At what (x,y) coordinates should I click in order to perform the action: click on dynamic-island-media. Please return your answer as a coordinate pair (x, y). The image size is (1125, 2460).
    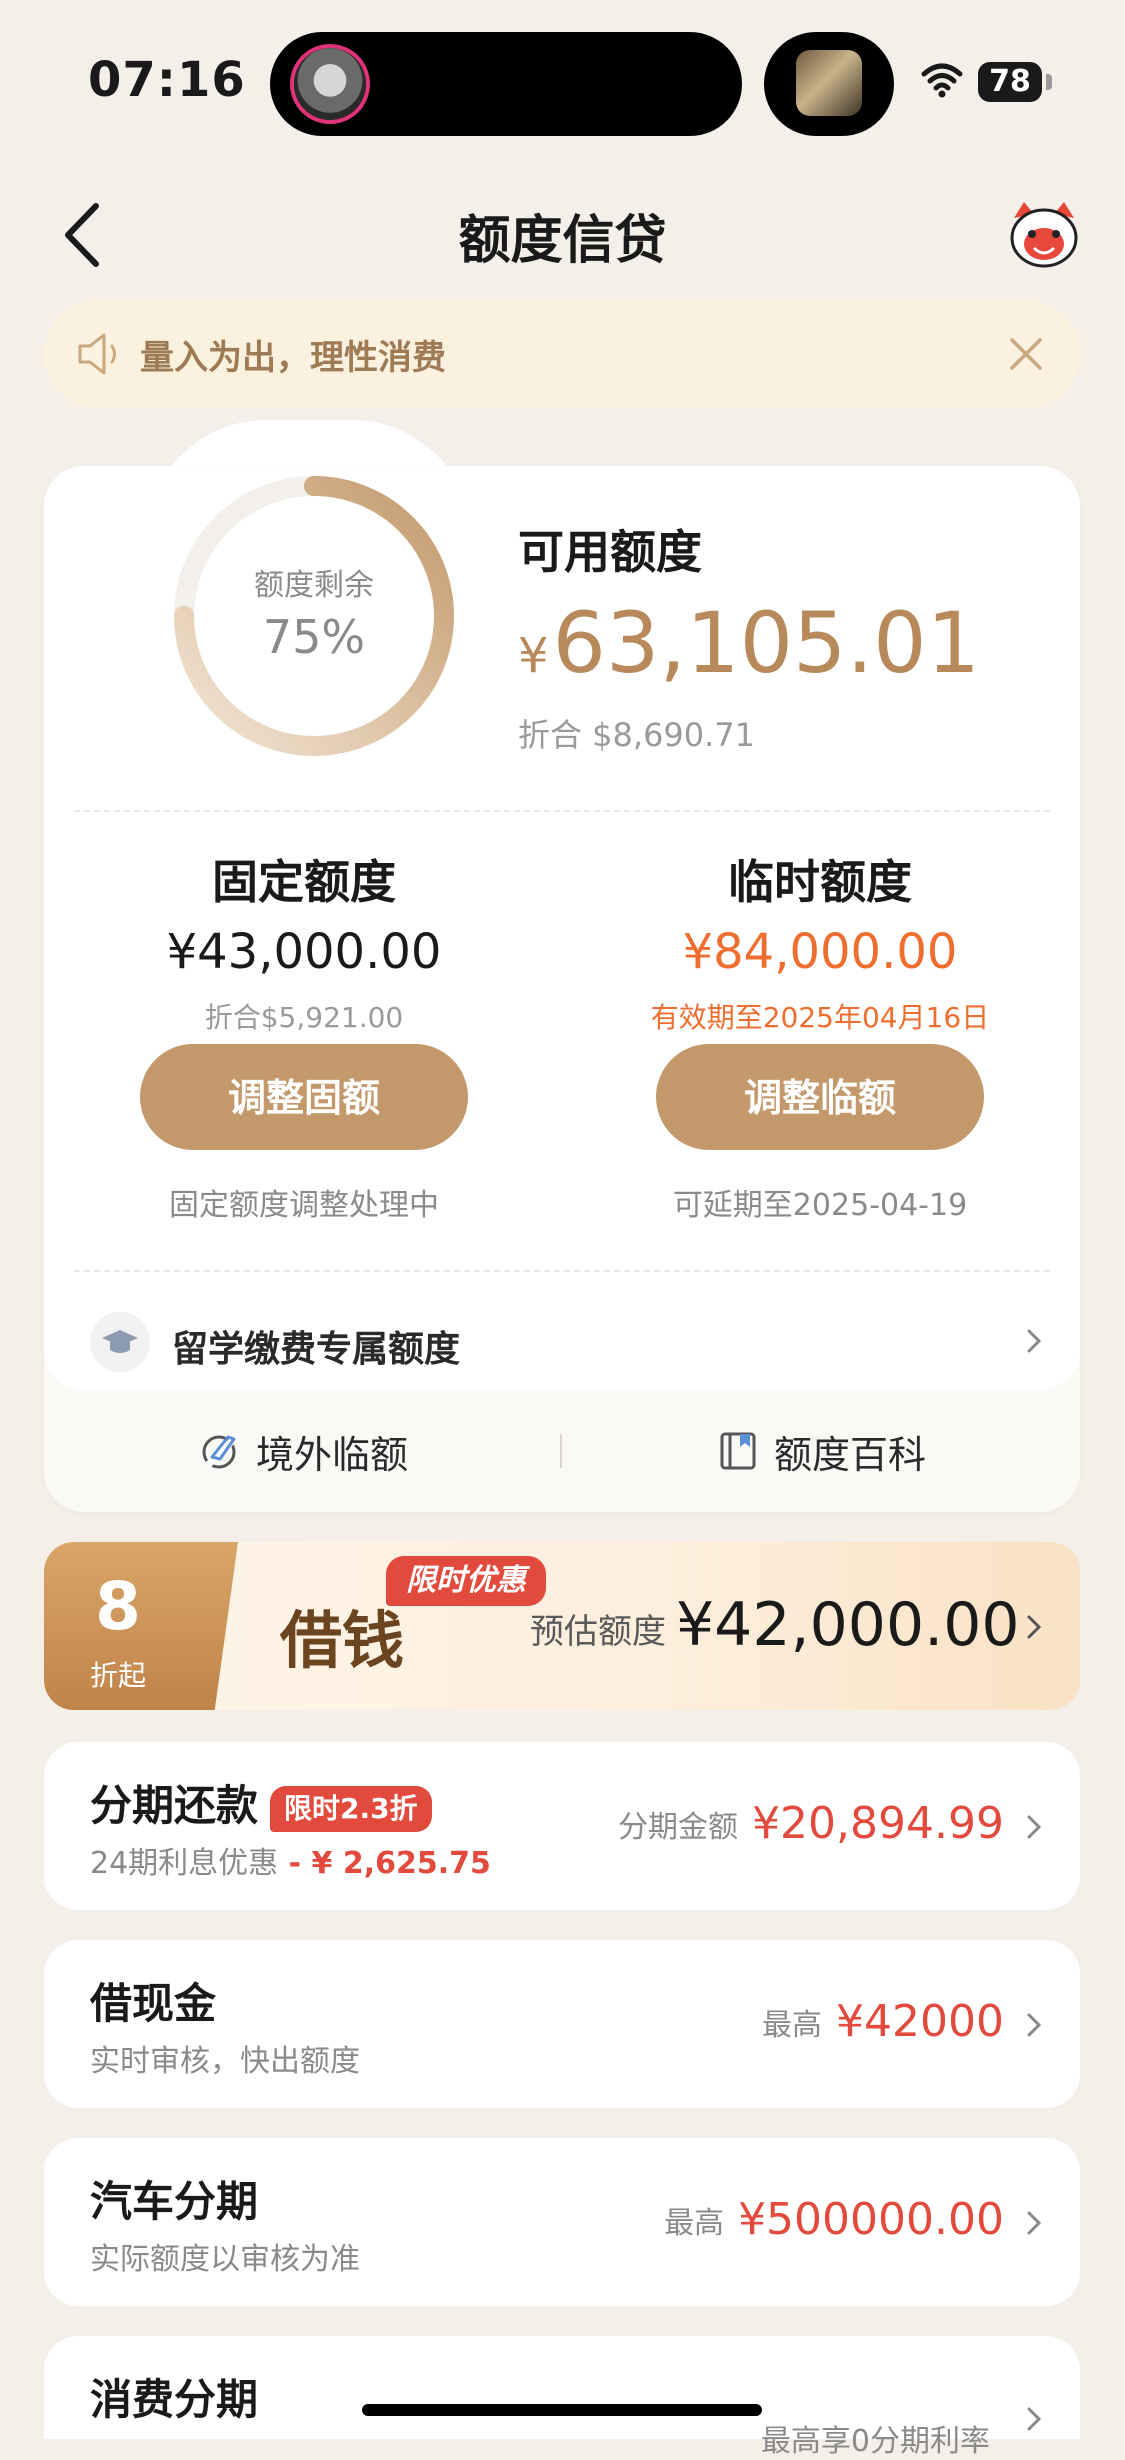
    Looking at the image, I should click on (829, 84).